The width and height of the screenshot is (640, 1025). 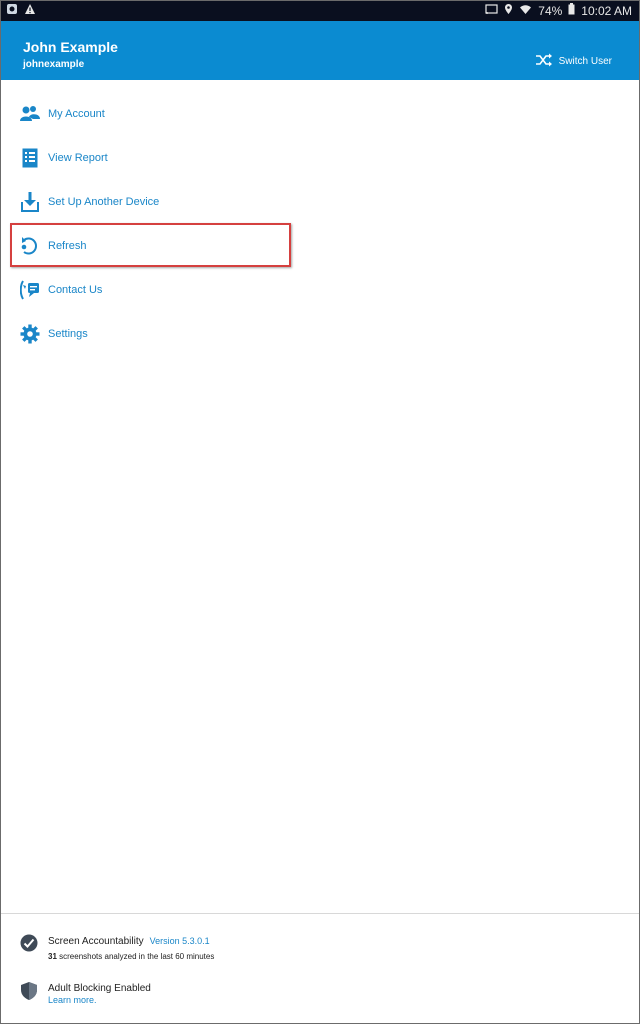 I want to click on report-icon, so click(x=30, y=158).